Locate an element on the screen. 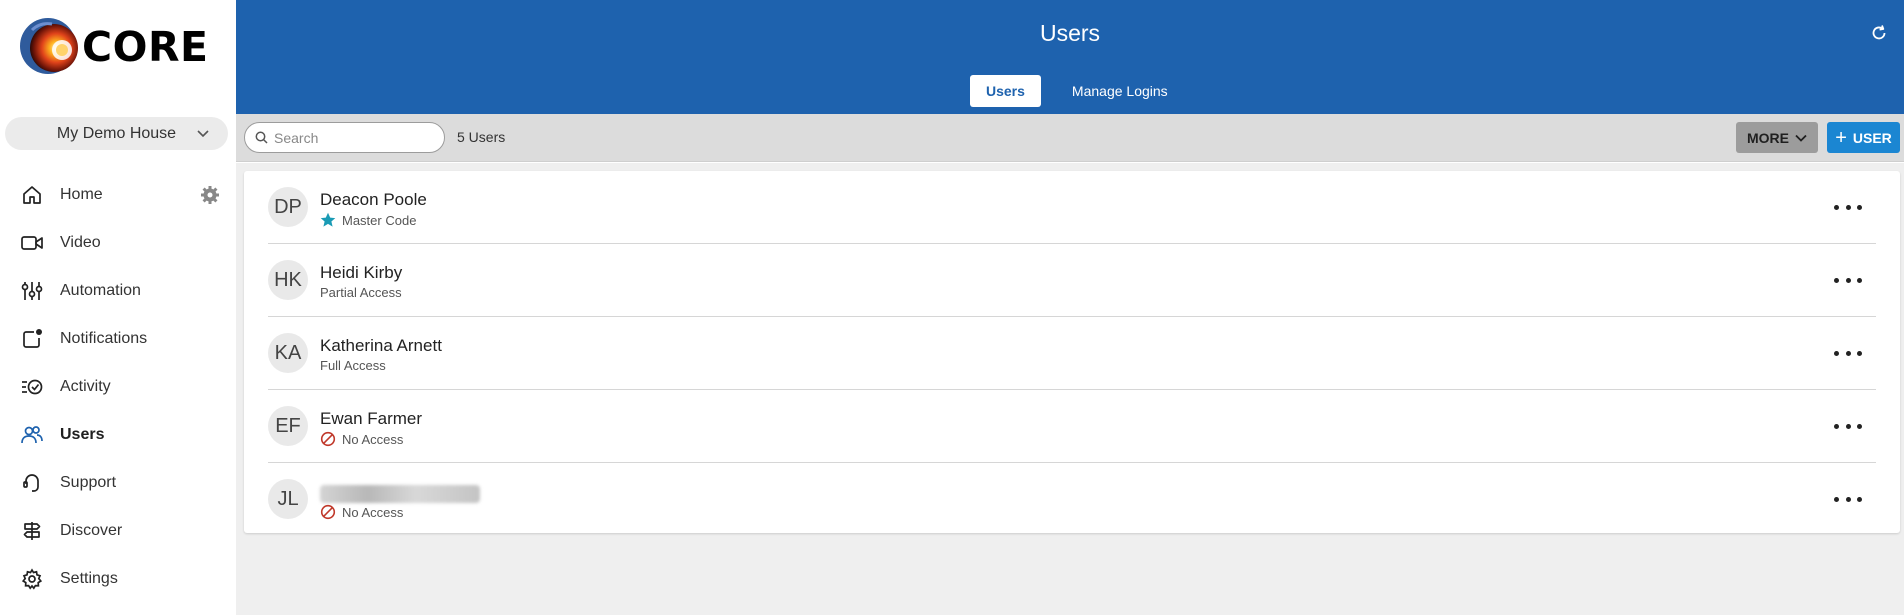 The height and width of the screenshot is (615, 1904). house-selector: My Demo House is located at coordinates (116, 133).